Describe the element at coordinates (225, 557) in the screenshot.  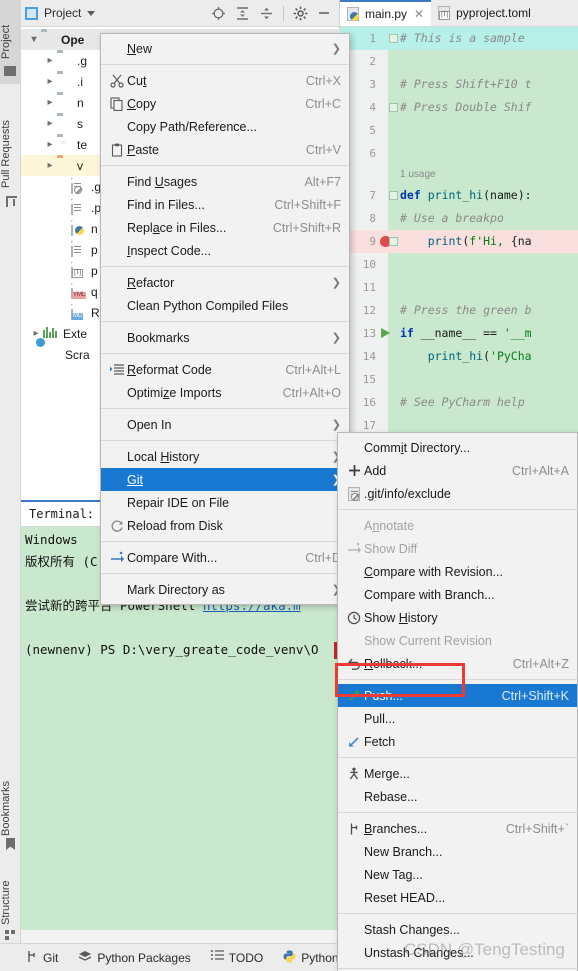
I see `menu-item-compare-with: Compare With... Ctrl+D` at that location.